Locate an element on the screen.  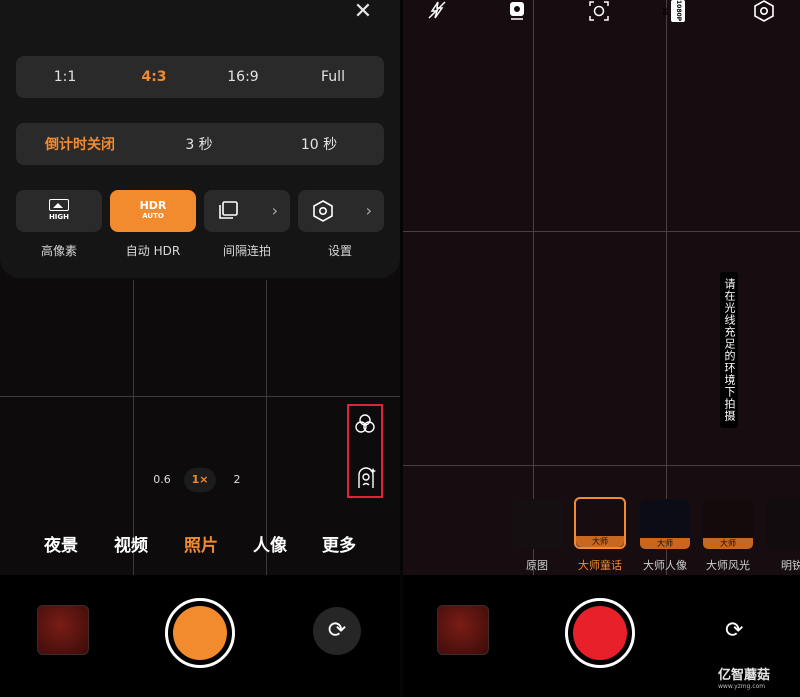
high-res-icon is located at coordinates (59, 205).